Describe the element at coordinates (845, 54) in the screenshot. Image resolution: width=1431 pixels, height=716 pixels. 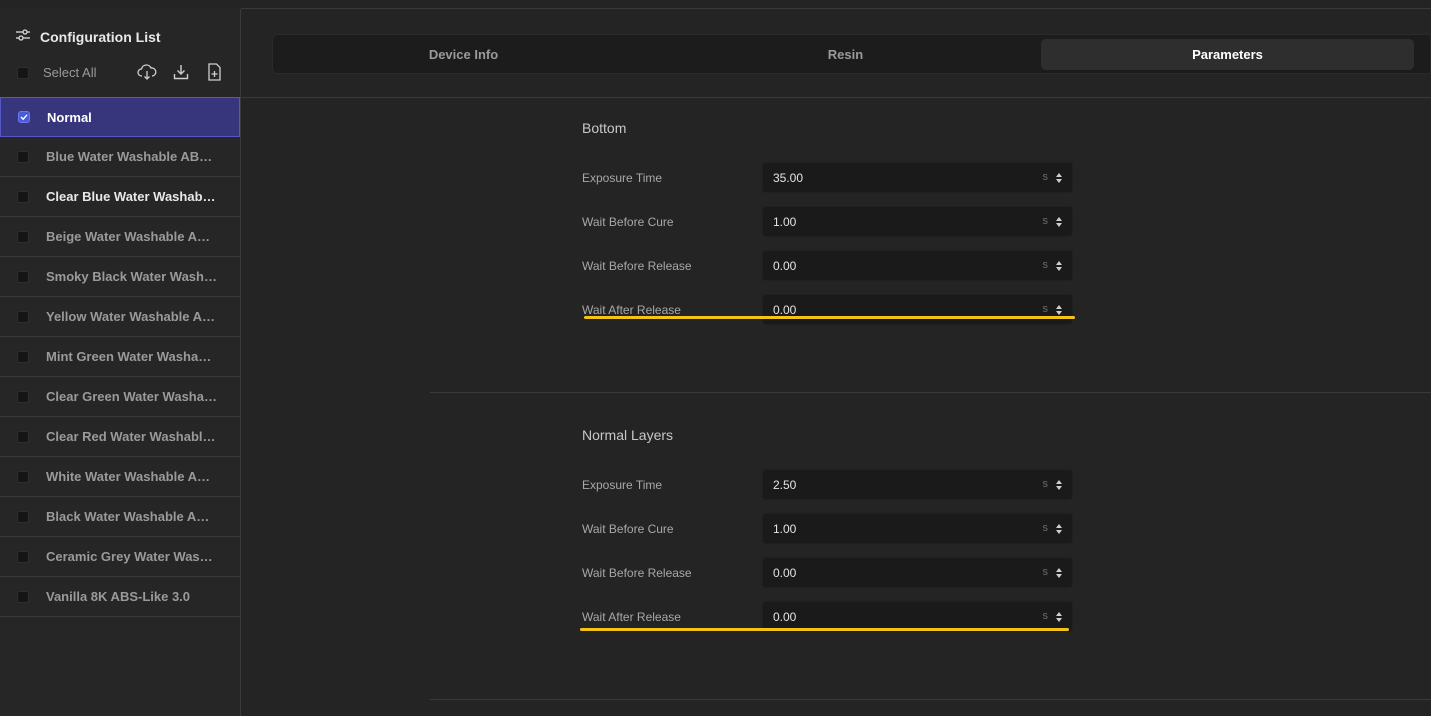
I see `tab-resin: Resin` at that location.